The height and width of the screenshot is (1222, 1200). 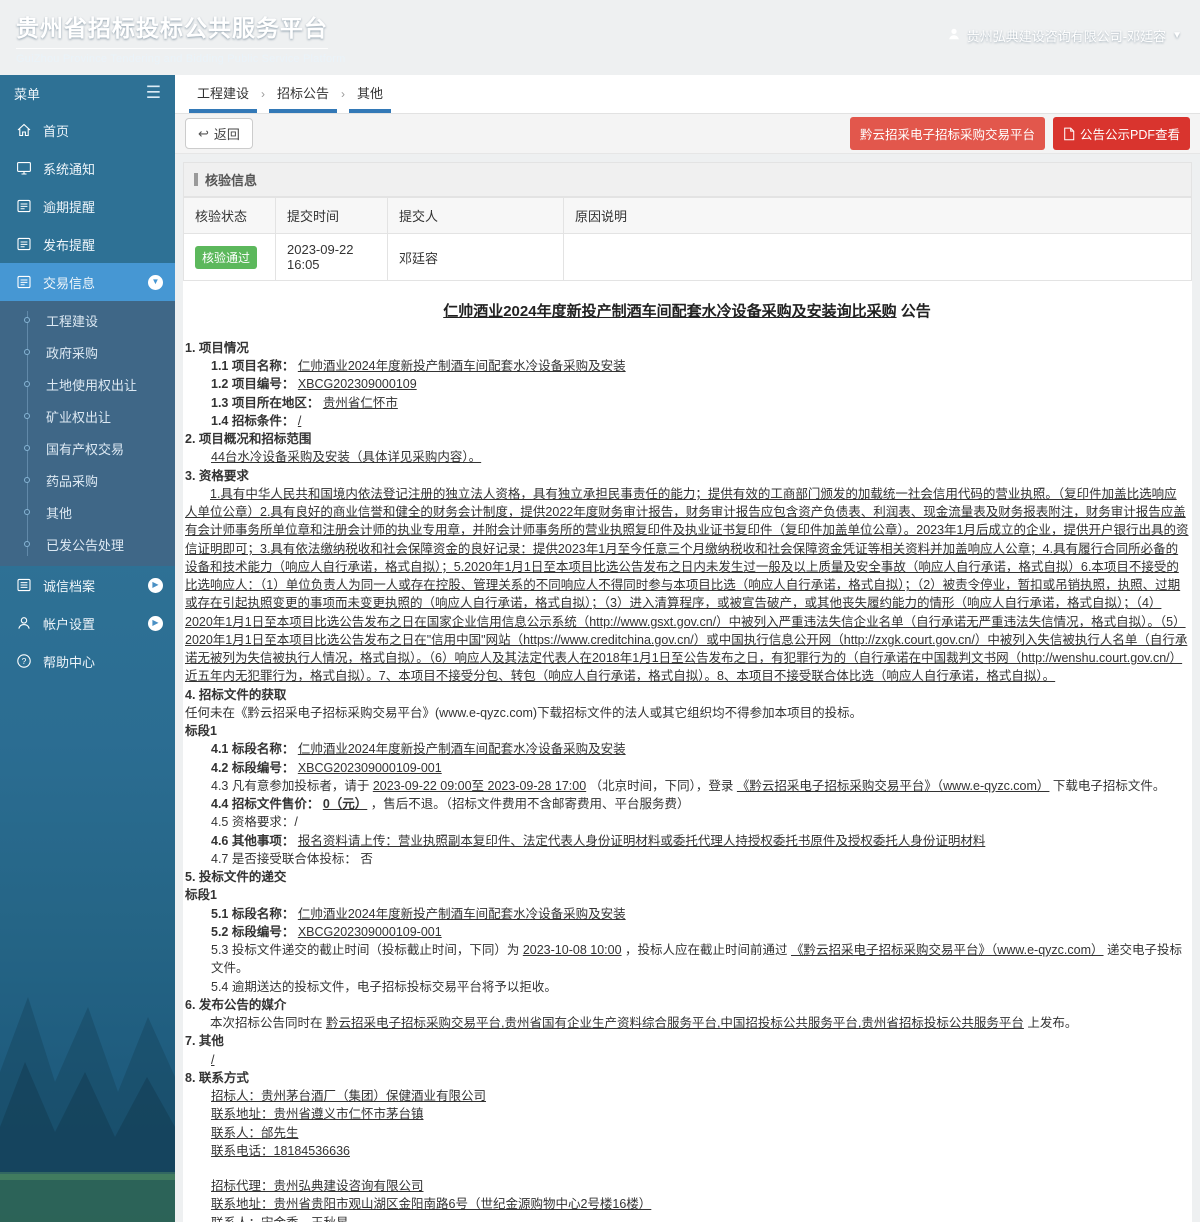 I want to click on submenu-item-state-property: 国有产权交易, so click(x=87, y=448).